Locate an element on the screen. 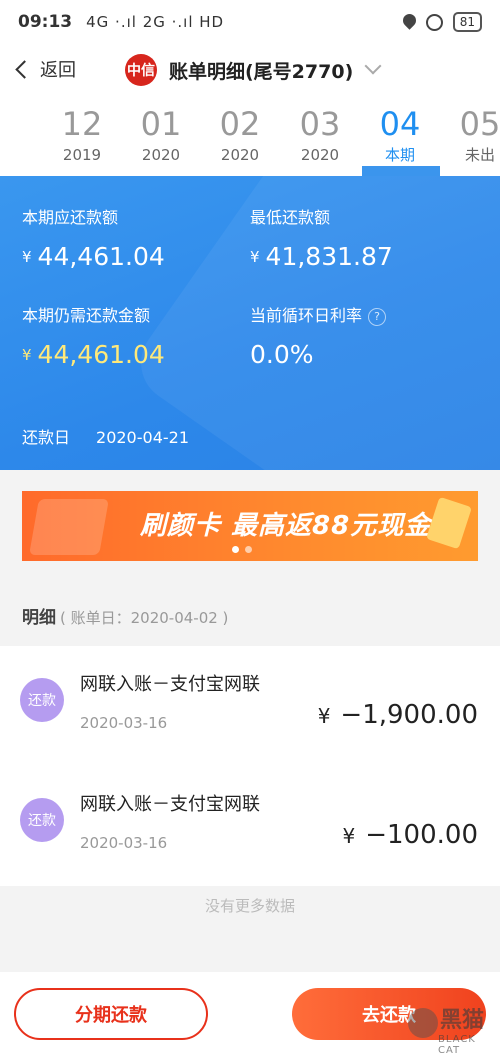 This screenshot has width=500, height=1056. month-number: 11 is located at coordinates (9, 124).